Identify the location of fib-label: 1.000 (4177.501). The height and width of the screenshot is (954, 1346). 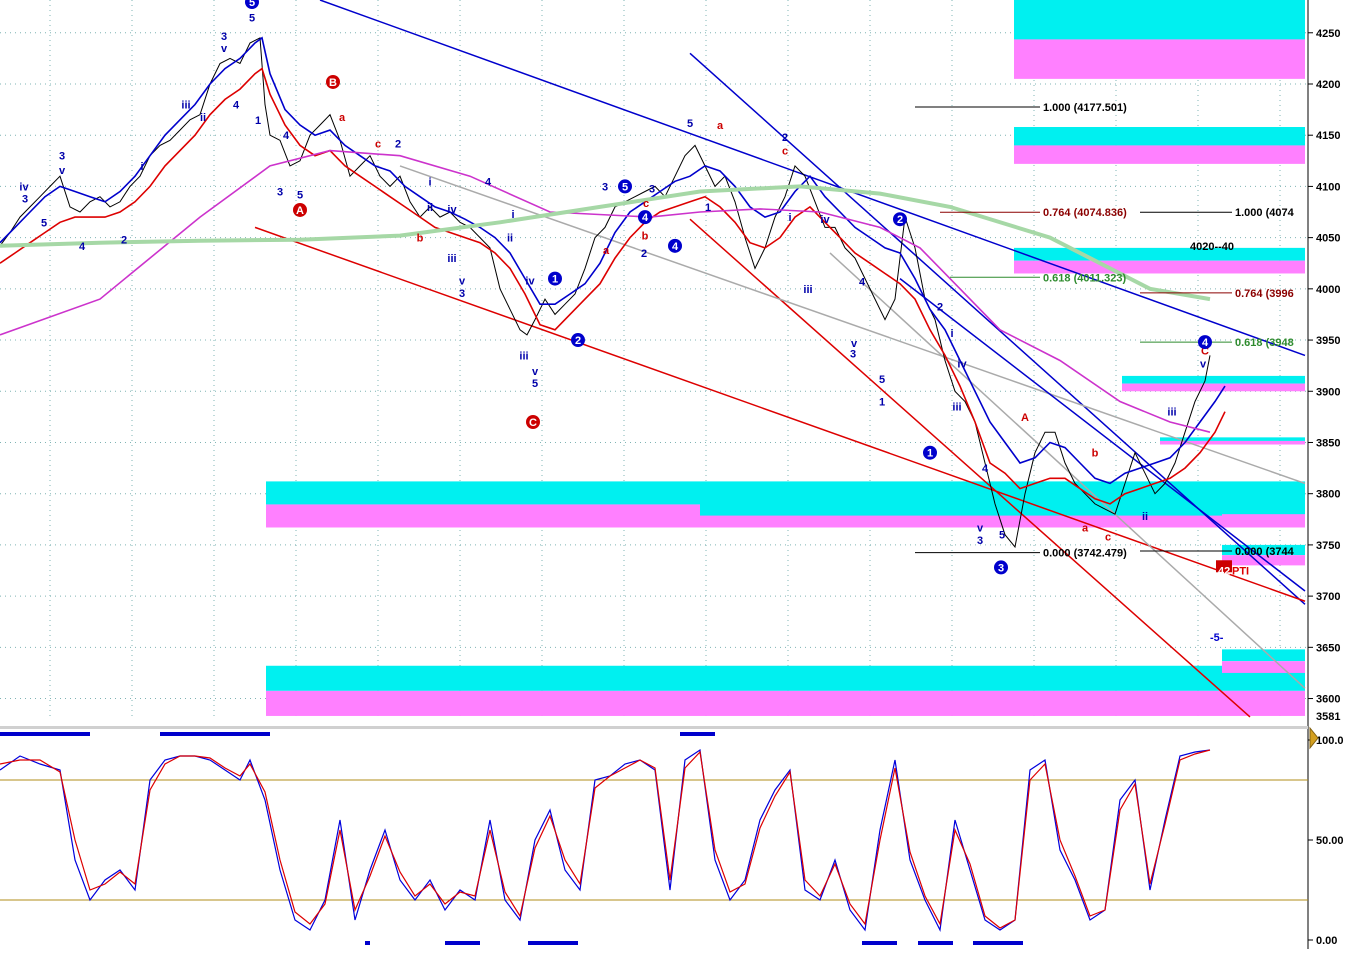
(1085, 108).